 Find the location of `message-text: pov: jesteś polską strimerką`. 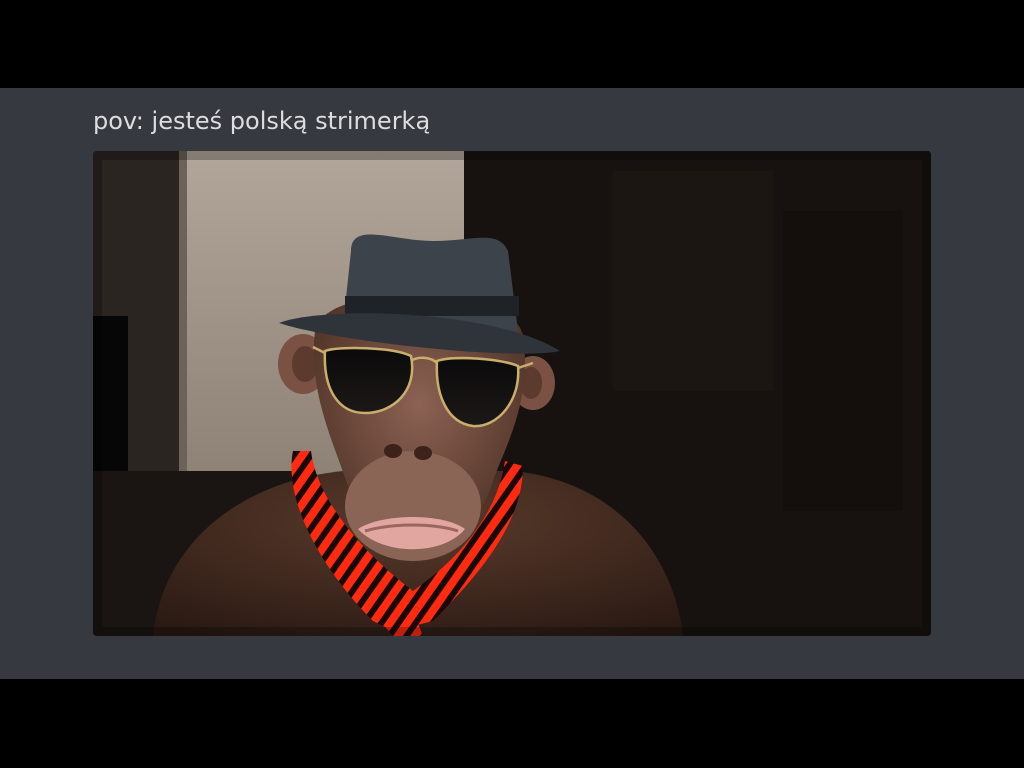

message-text: pov: jesteś polską strimerką is located at coordinates (262, 121).